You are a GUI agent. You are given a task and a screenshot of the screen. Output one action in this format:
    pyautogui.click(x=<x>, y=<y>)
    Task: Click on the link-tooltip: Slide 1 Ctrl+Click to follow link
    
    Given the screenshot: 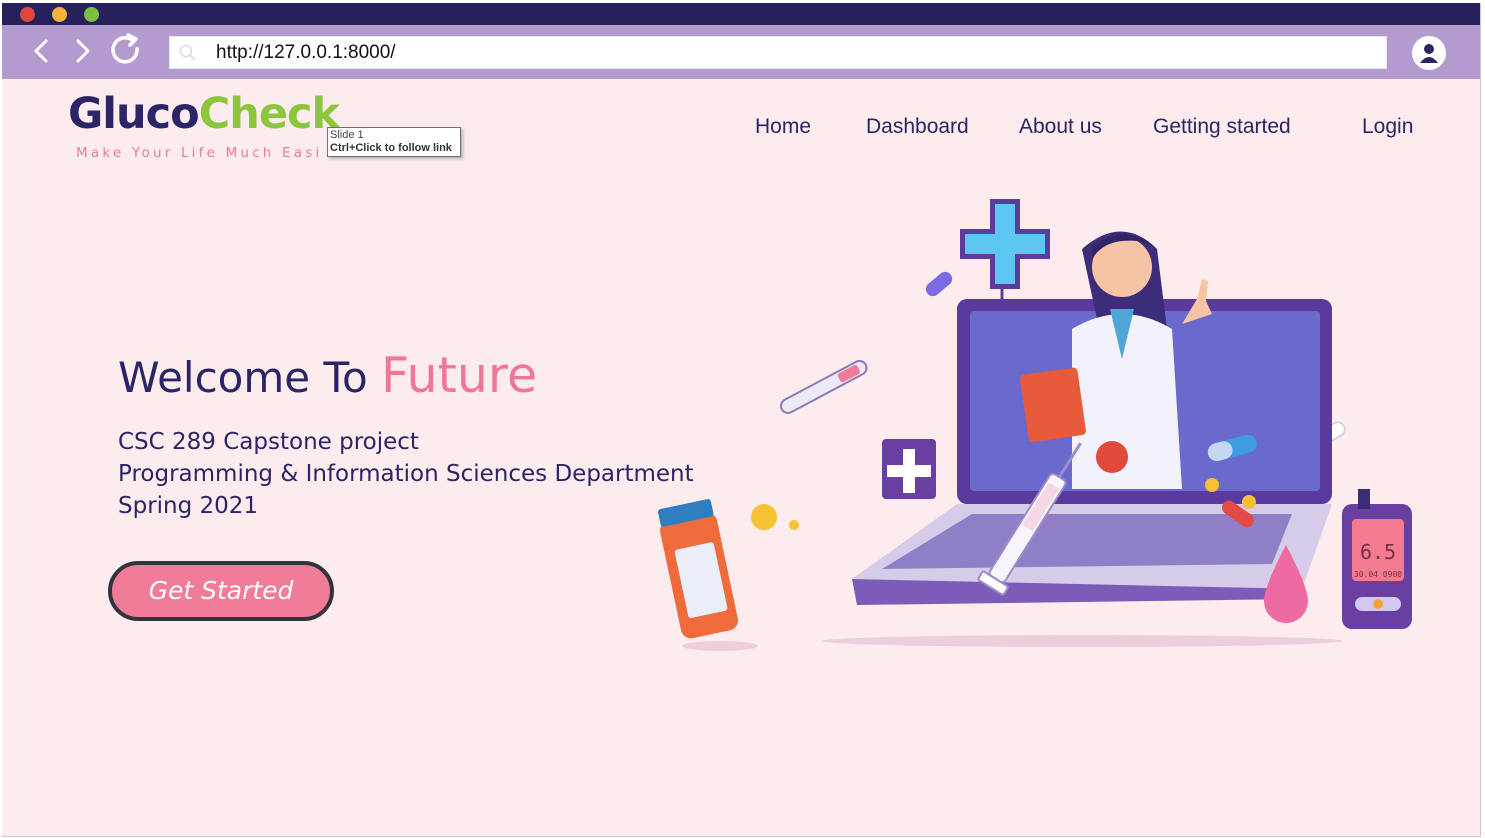 What is the action you would take?
    pyautogui.click(x=394, y=142)
    